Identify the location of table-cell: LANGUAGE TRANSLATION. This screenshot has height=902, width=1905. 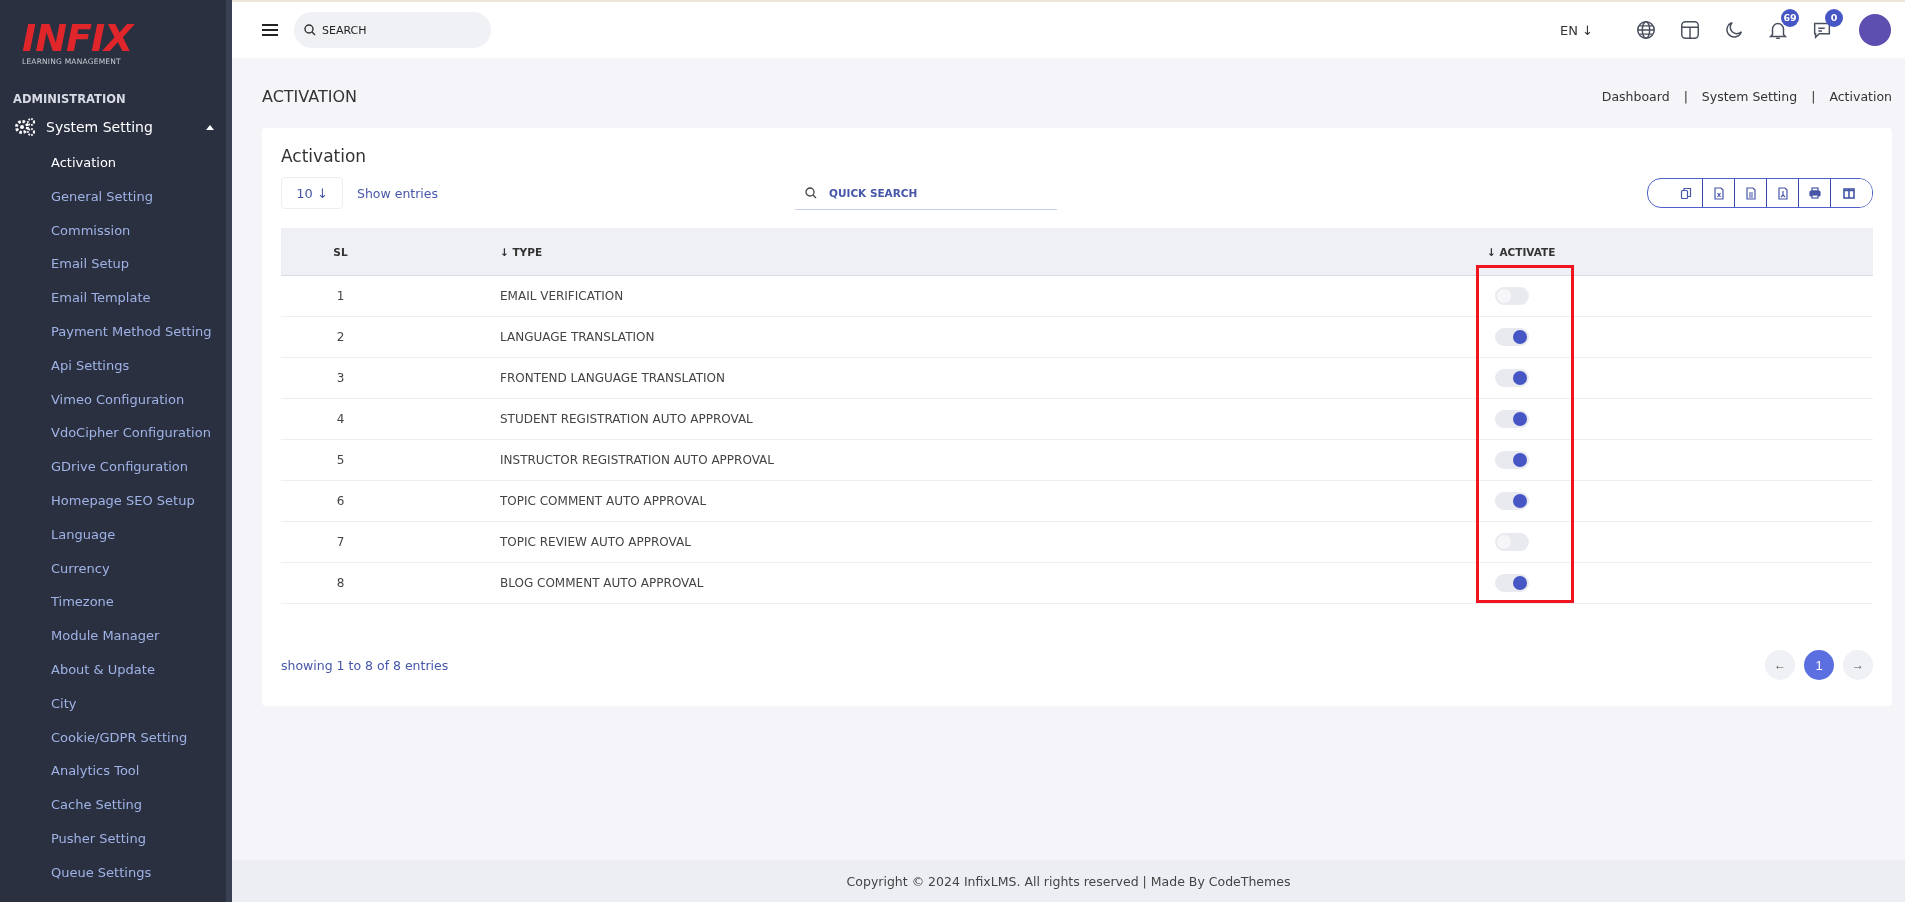
(577, 337).